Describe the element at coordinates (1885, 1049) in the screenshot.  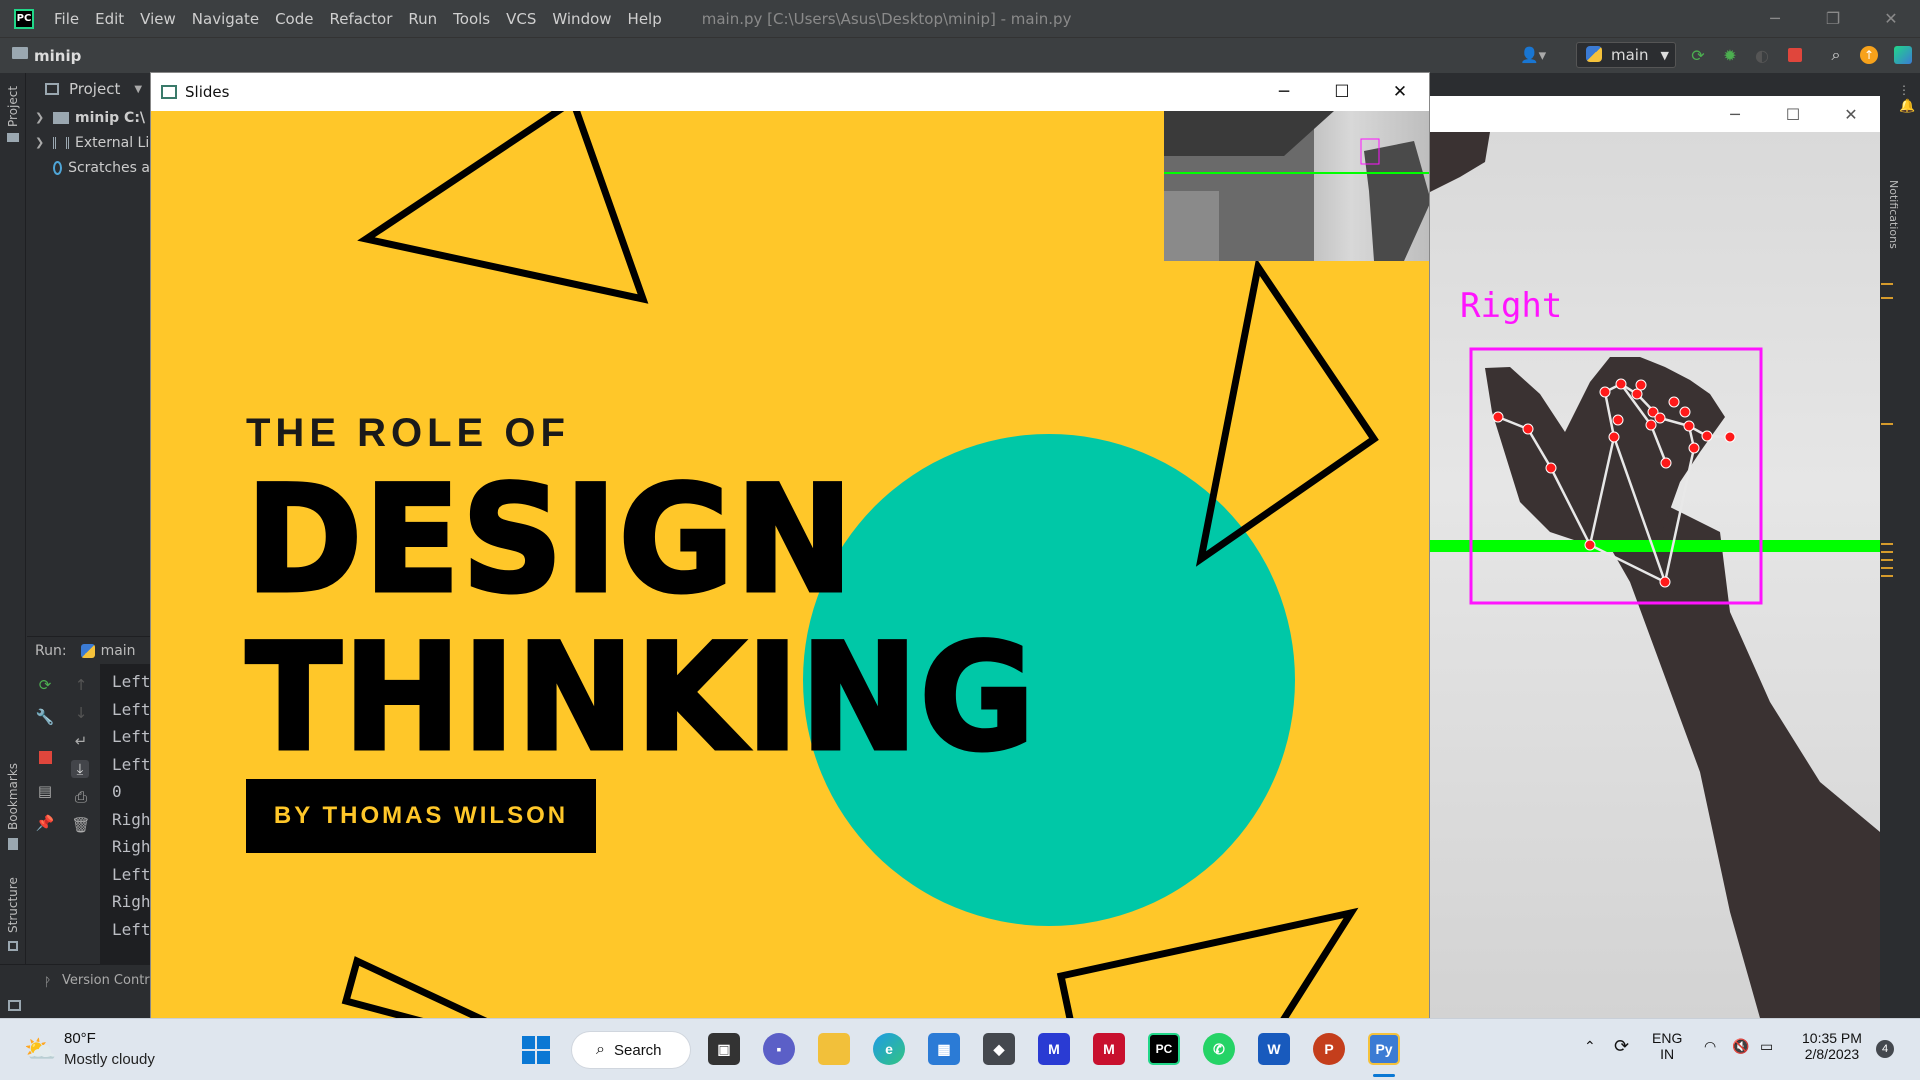
I see `notification-badge: 4` at that location.